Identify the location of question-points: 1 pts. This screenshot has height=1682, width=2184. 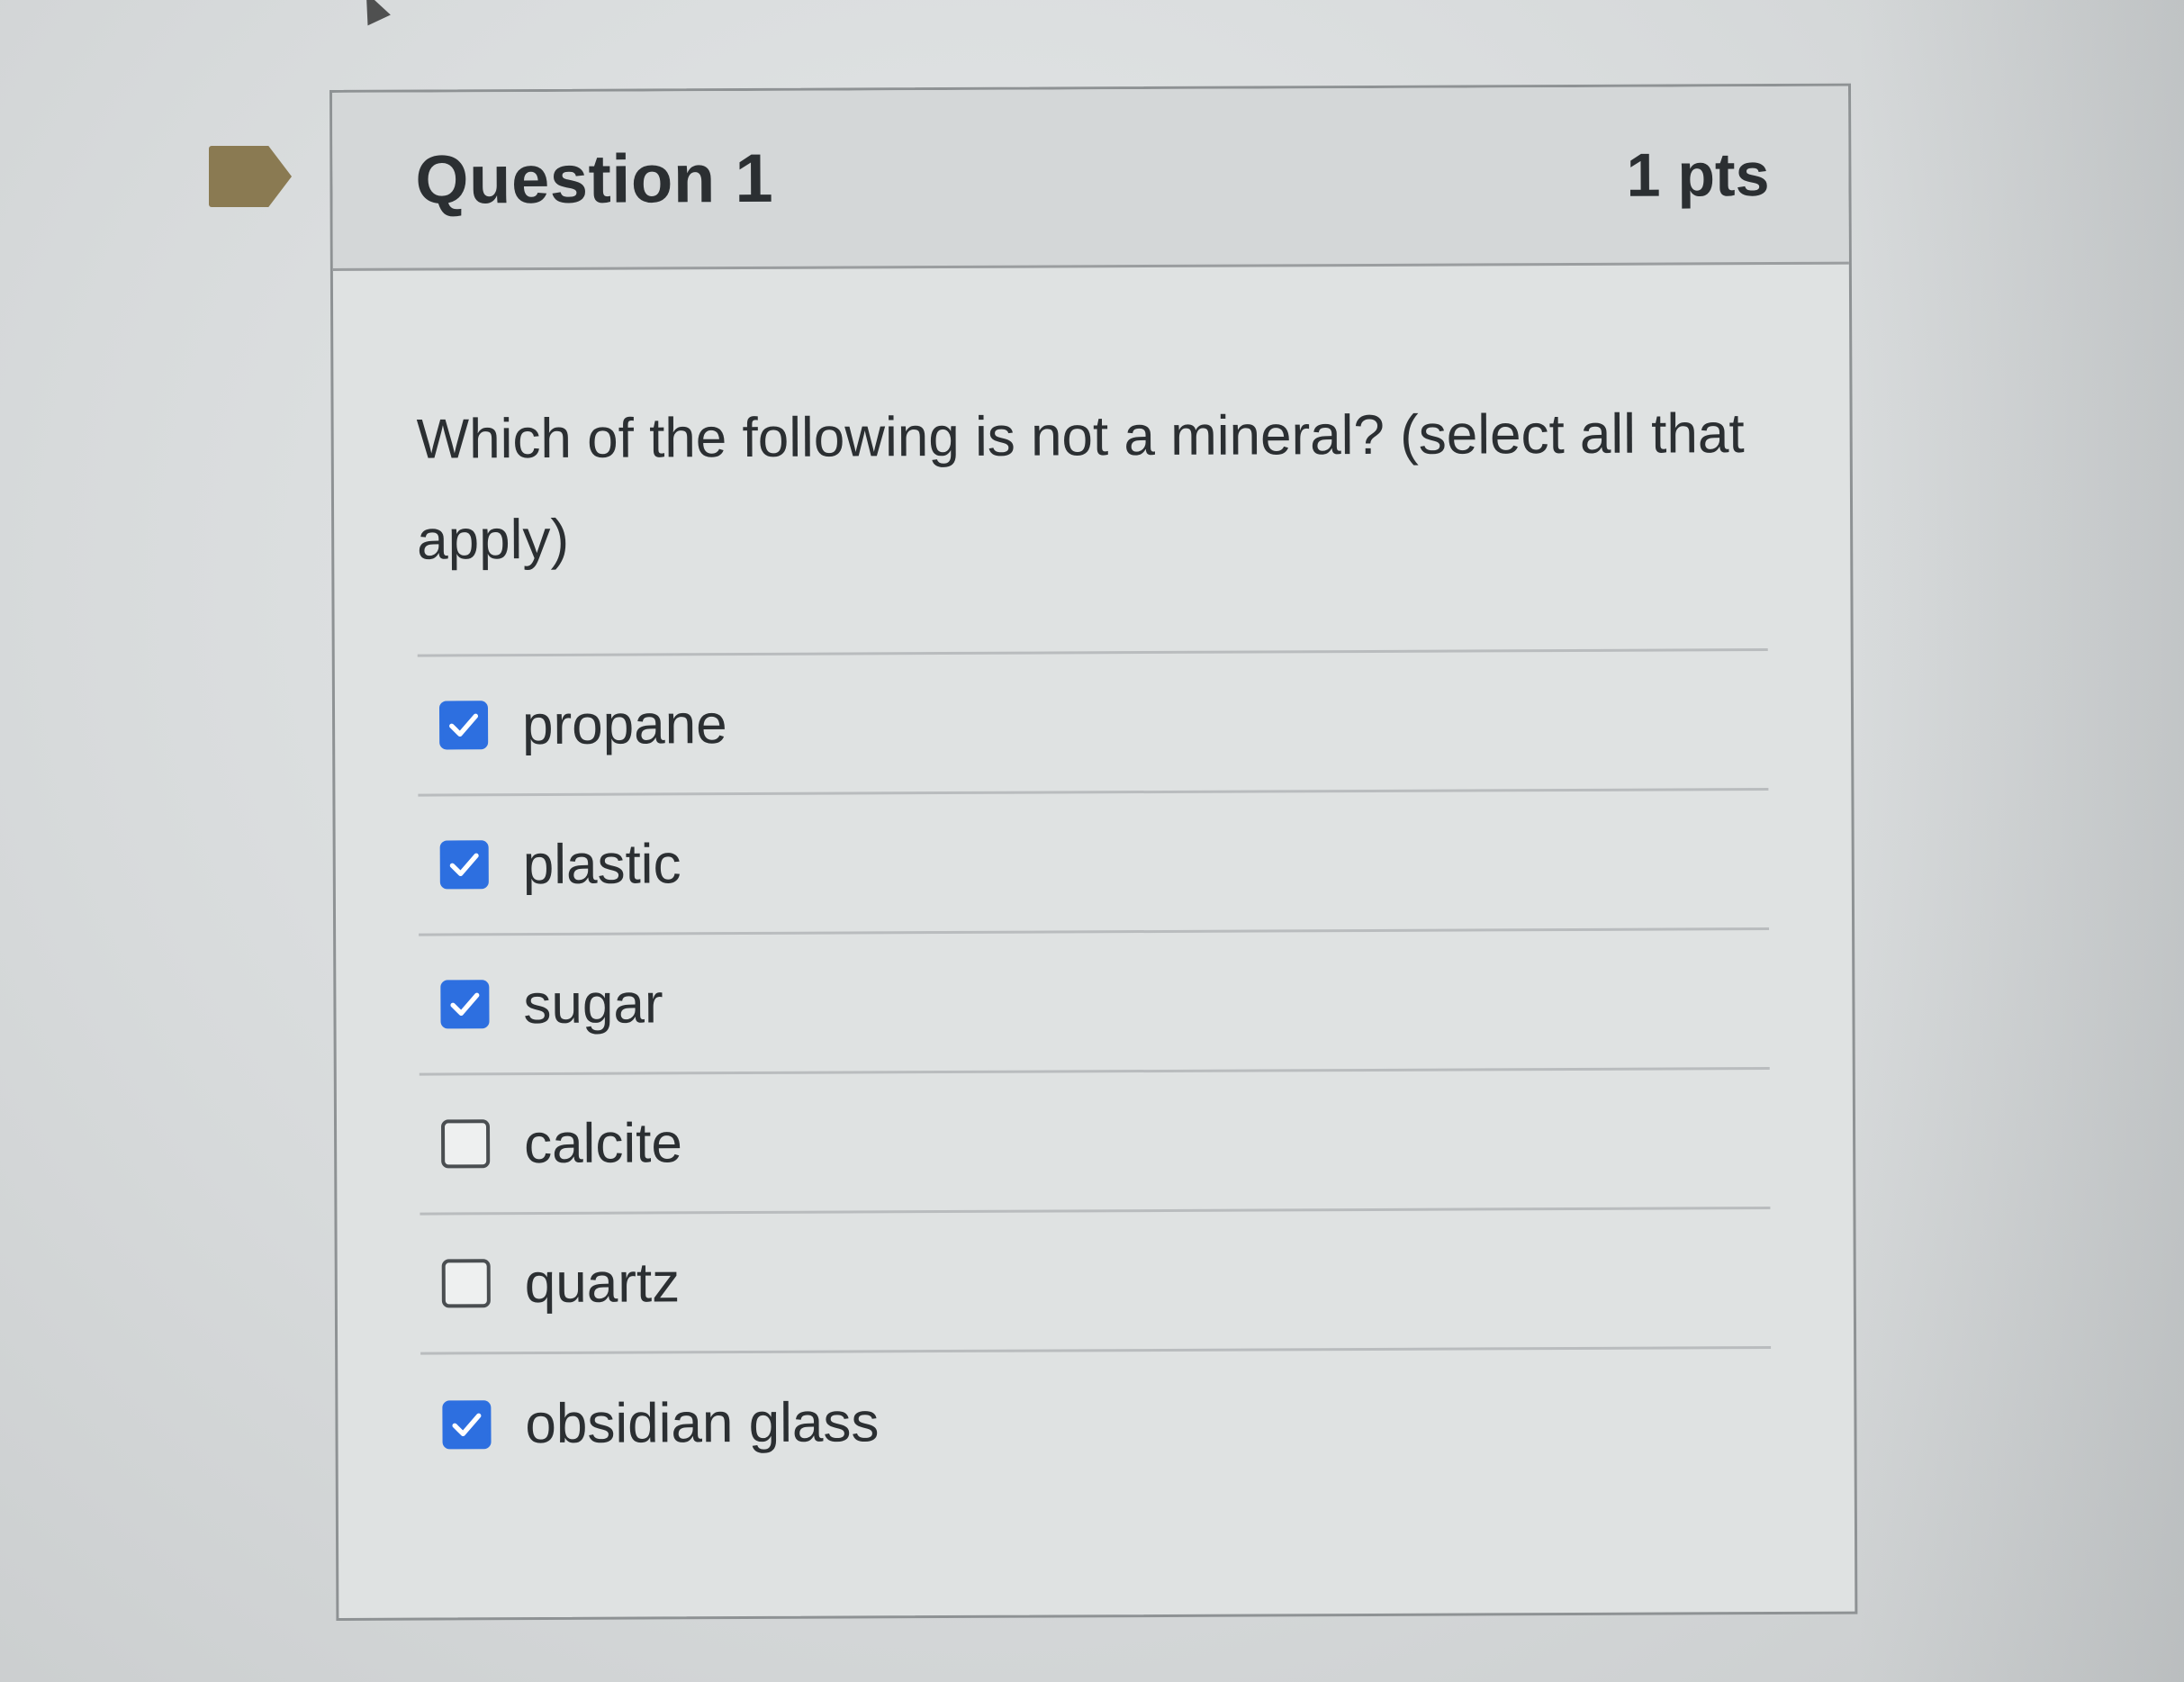
(1698, 175).